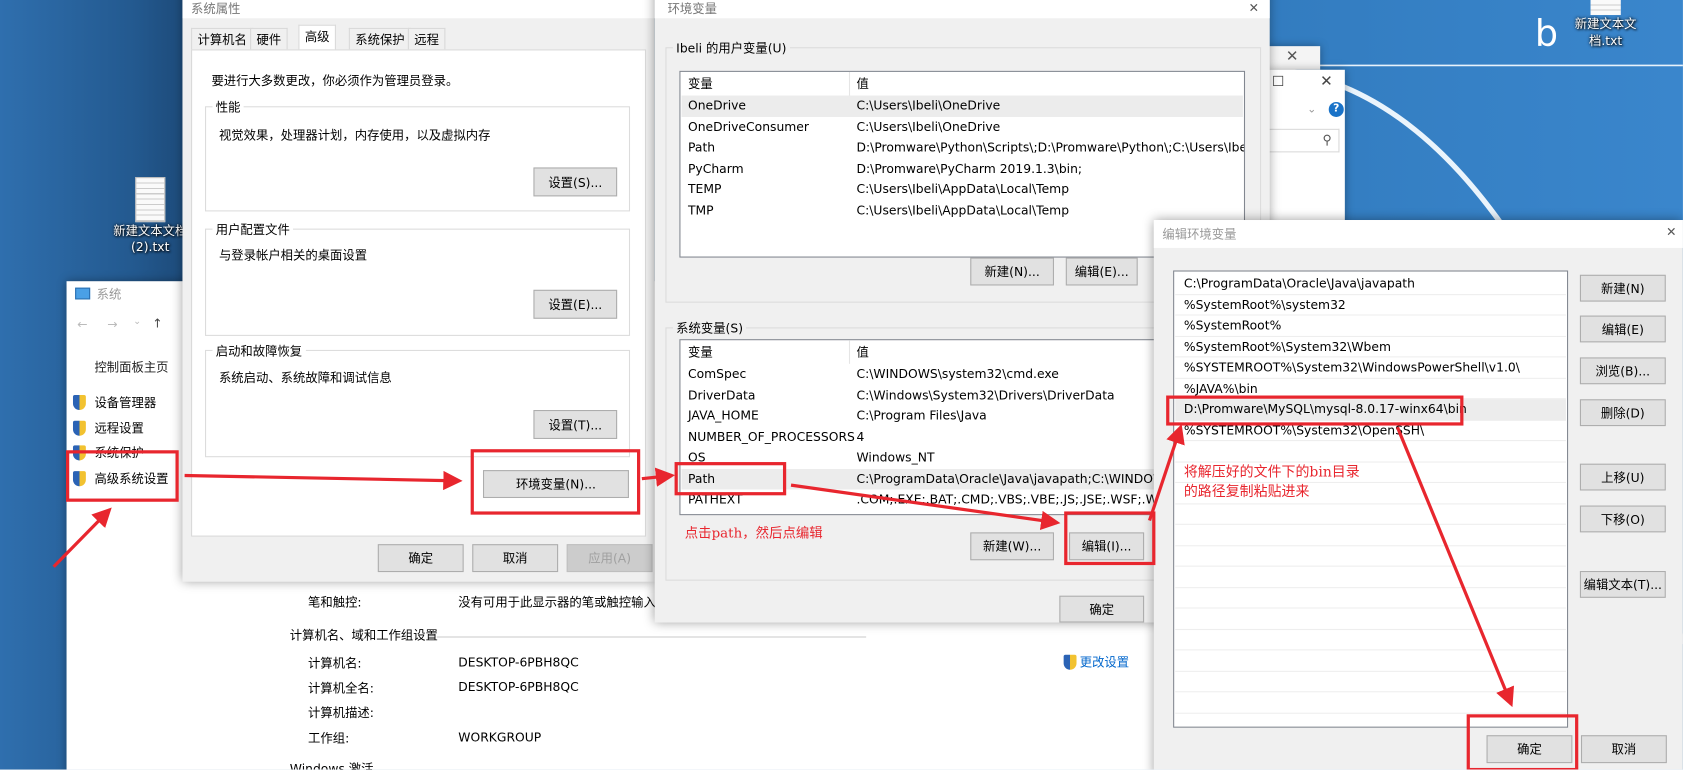 Image resolution: width=1683 pixels, height=770 pixels. What do you see at coordinates (1110, 538) in the screenshot?
I see `highlight-edit-button` at bounding box center [1110, 538].